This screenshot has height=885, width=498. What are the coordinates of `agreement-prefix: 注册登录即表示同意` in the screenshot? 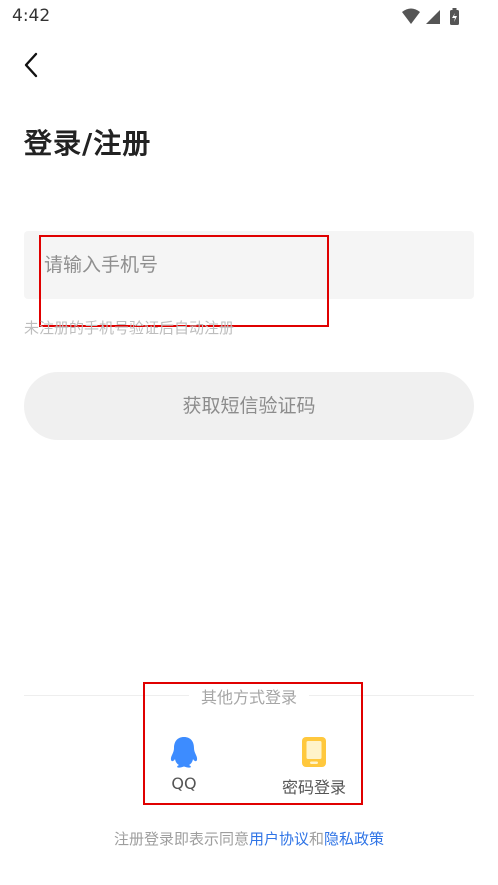 It's located at (181, 839).